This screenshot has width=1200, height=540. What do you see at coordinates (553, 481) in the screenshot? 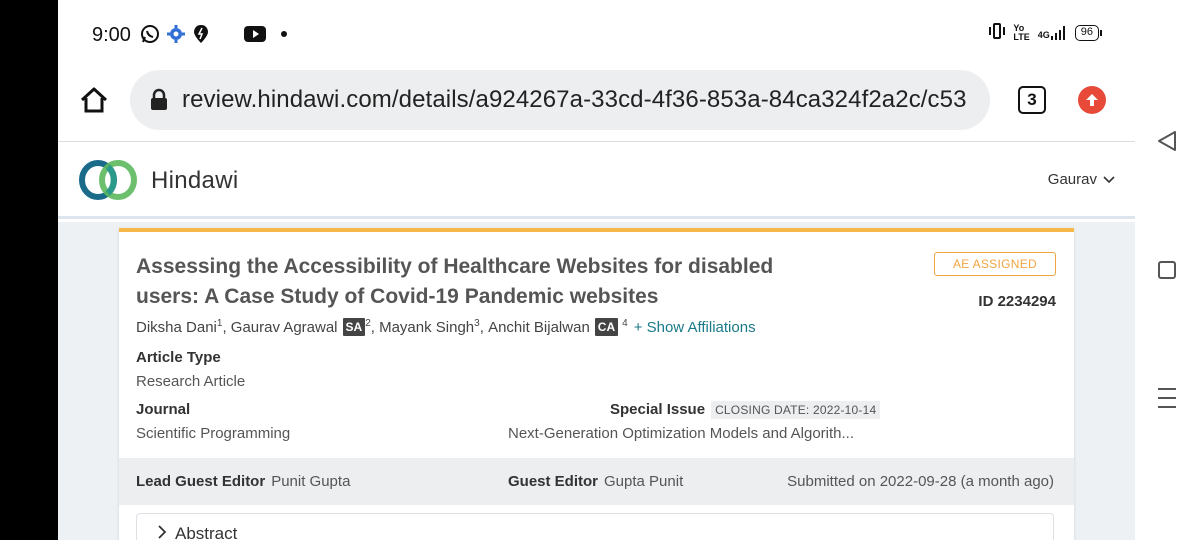
I see `guest-editor-label: Guest Editor` at bounding box center [553, 481].